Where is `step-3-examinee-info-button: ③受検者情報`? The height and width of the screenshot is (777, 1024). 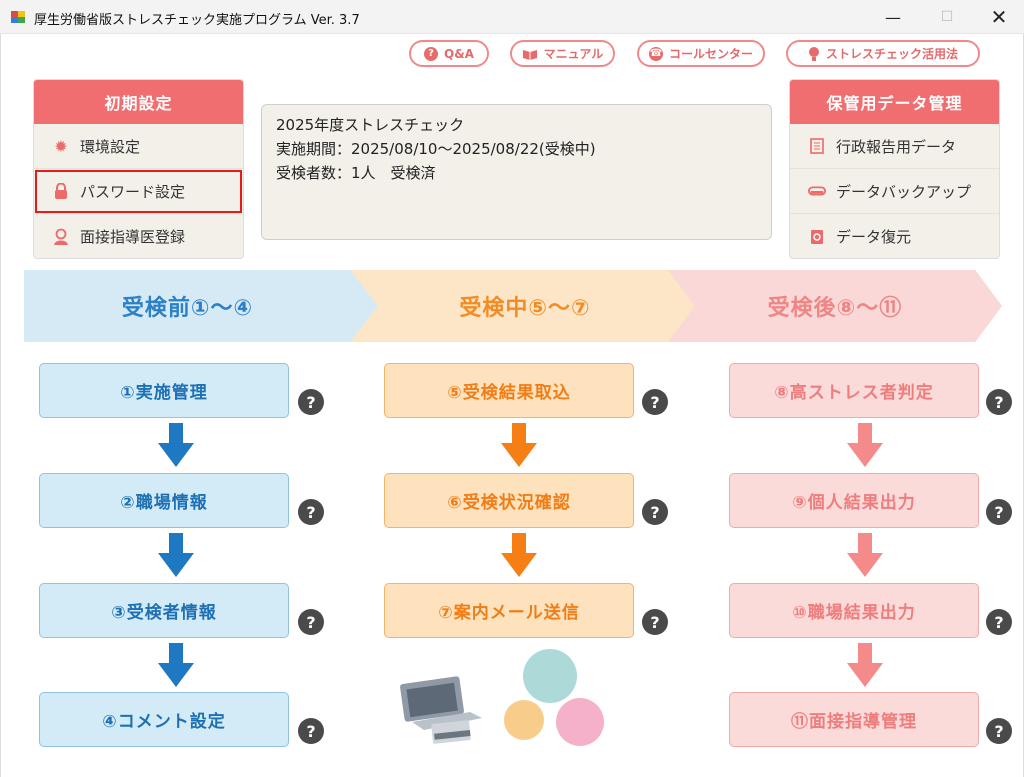
step-3-examinee-info-button: ③受検者情報 is located at coordinates (164, 610).